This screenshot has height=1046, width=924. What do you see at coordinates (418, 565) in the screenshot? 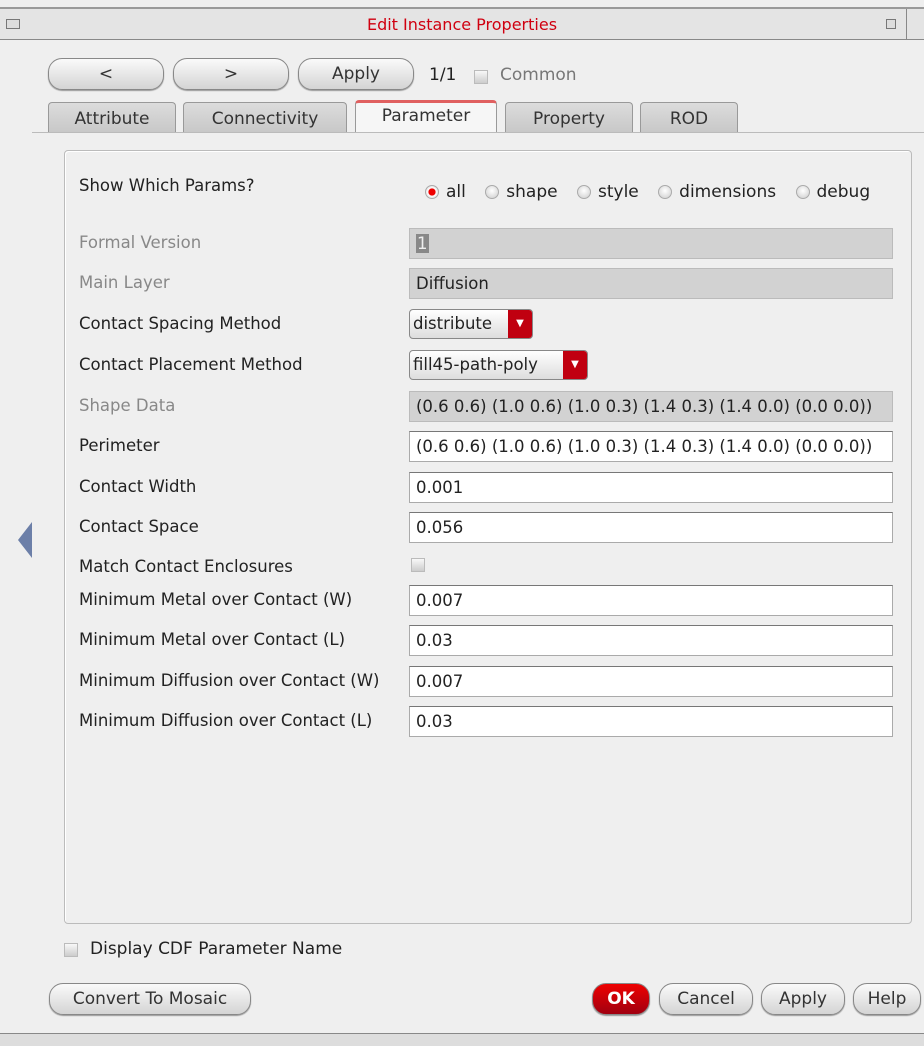
I see `match-contact-enclosures-checkbox` at bounding box center [418, 565].